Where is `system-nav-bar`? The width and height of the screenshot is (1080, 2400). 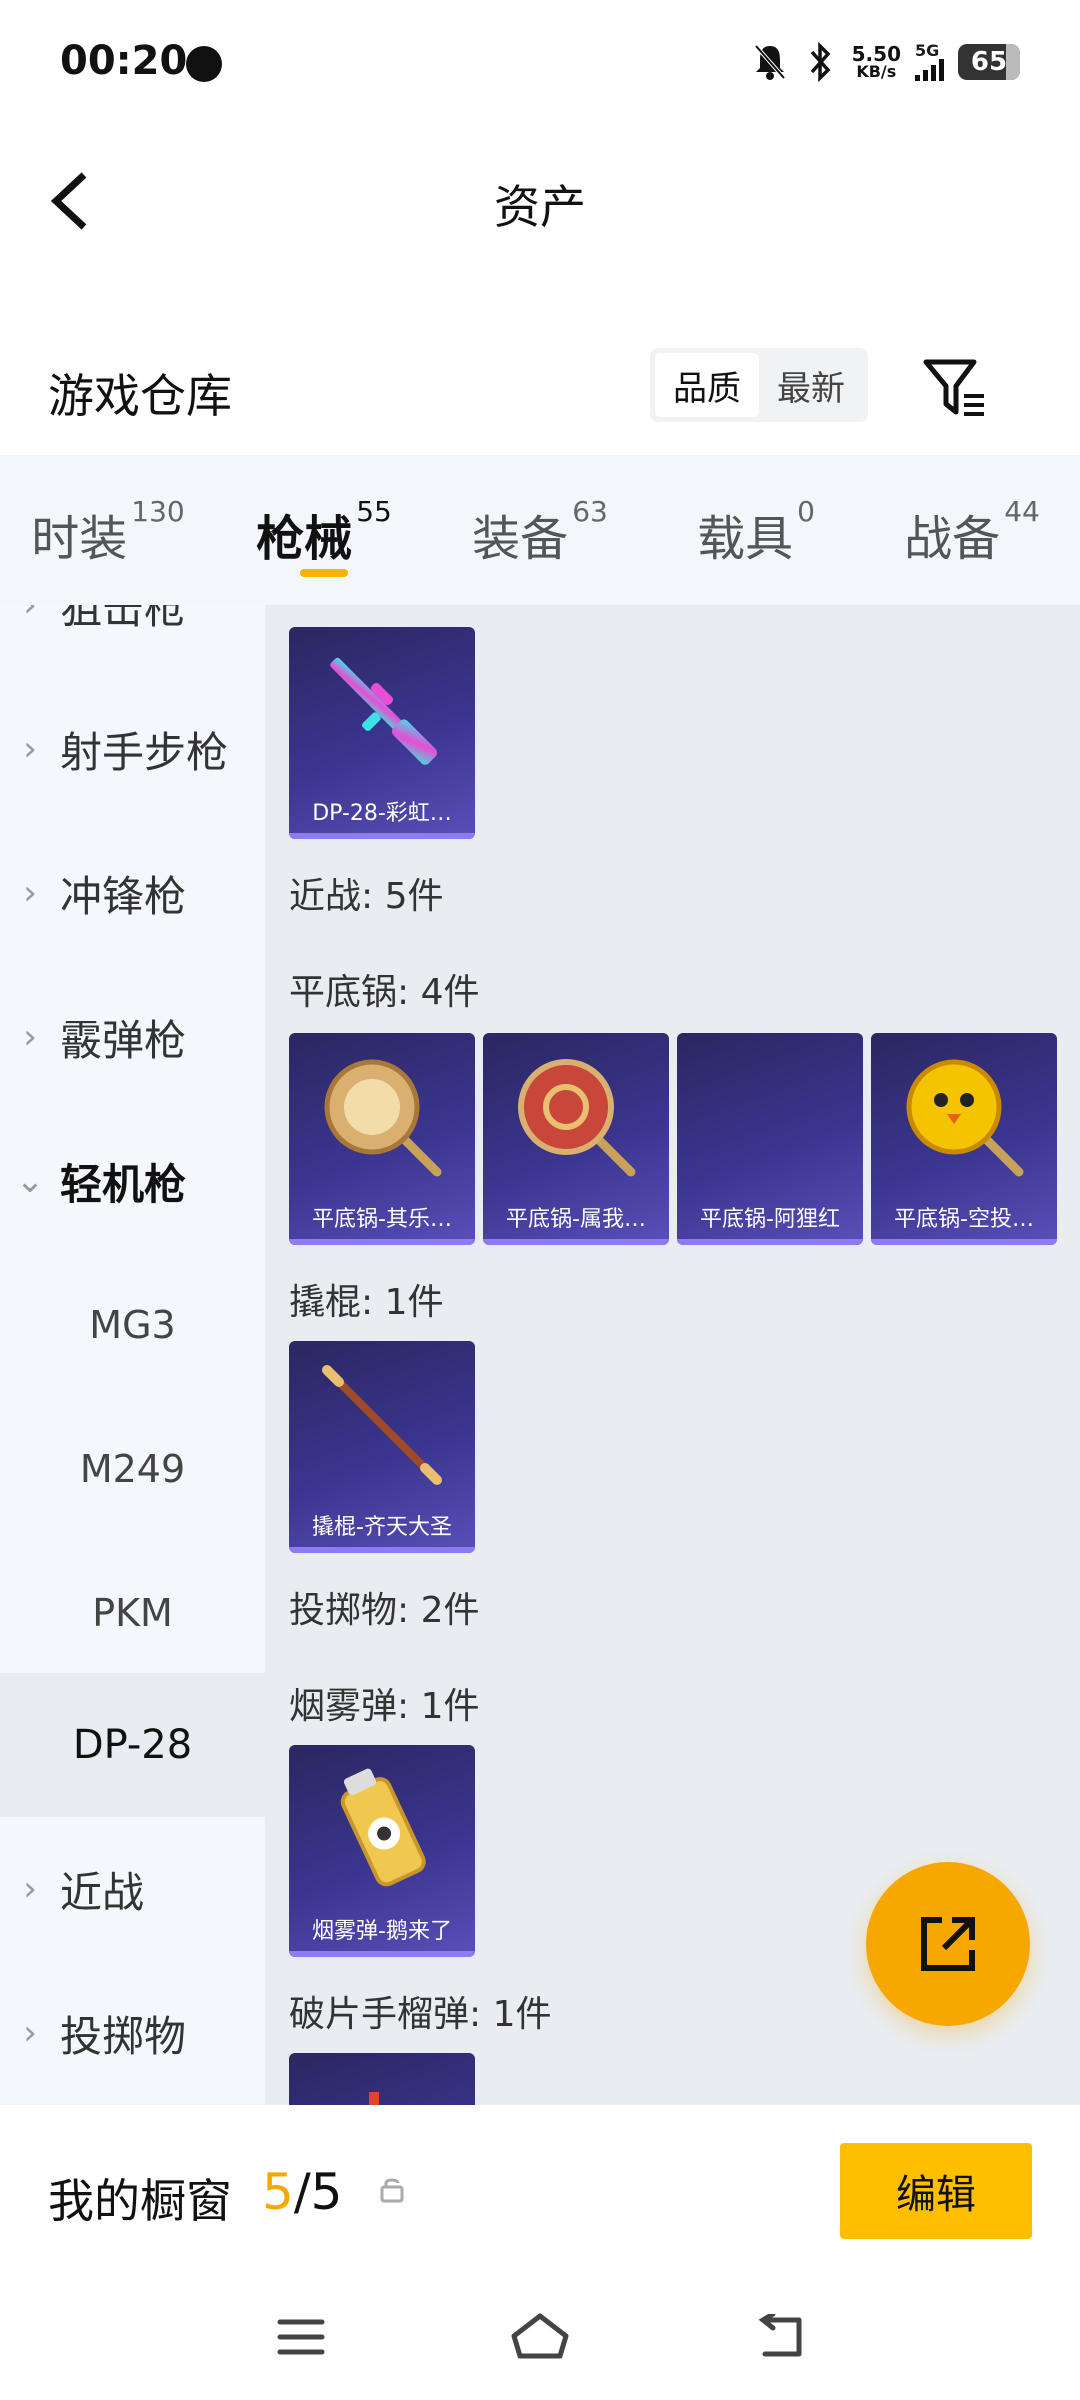 system-nav-bar is located at coordinates (540, 2342).